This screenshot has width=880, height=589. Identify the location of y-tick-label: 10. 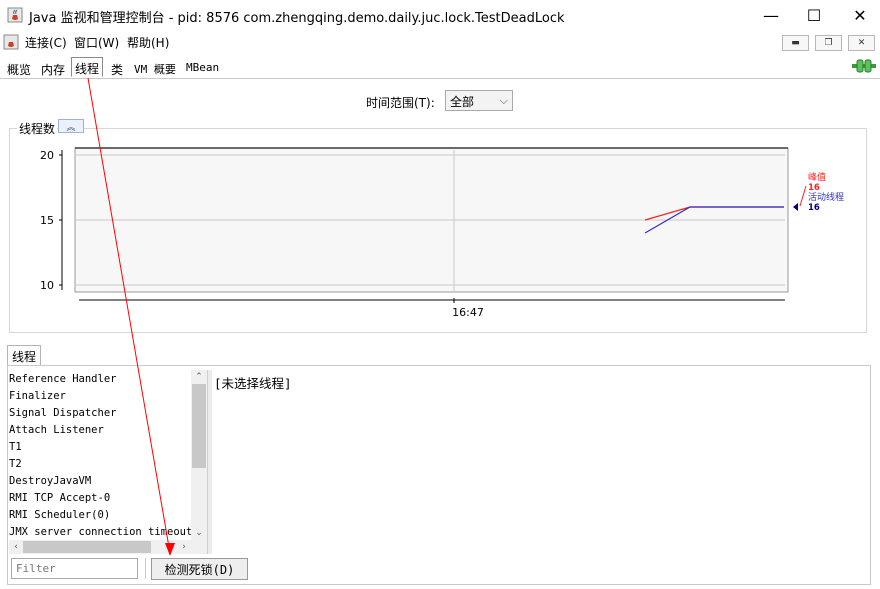
(47, 285).